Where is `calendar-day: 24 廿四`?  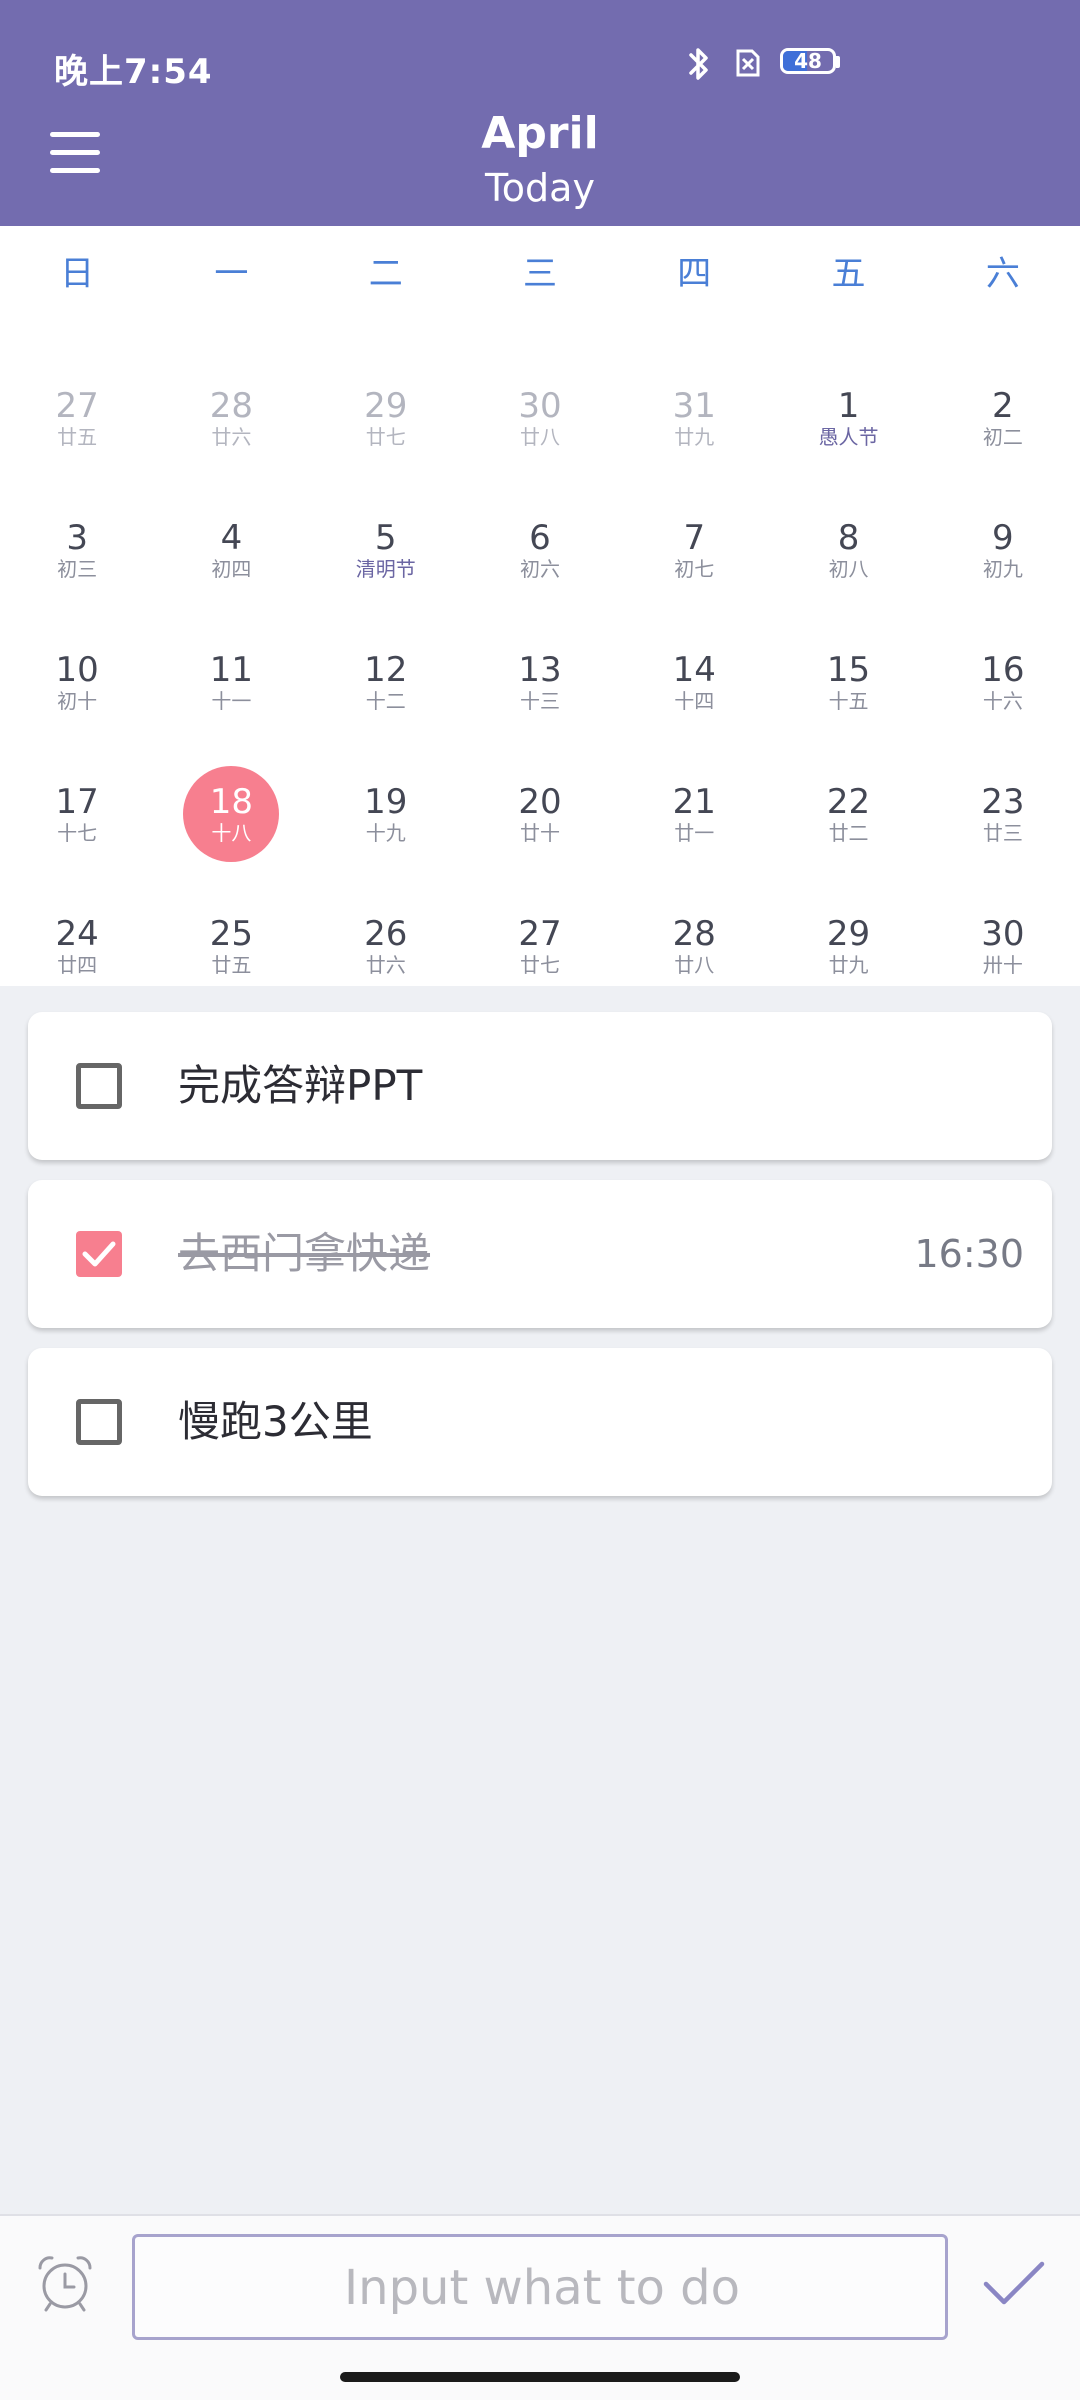 calendar-day: 24 廿四 is located at coordinates (77, 946).